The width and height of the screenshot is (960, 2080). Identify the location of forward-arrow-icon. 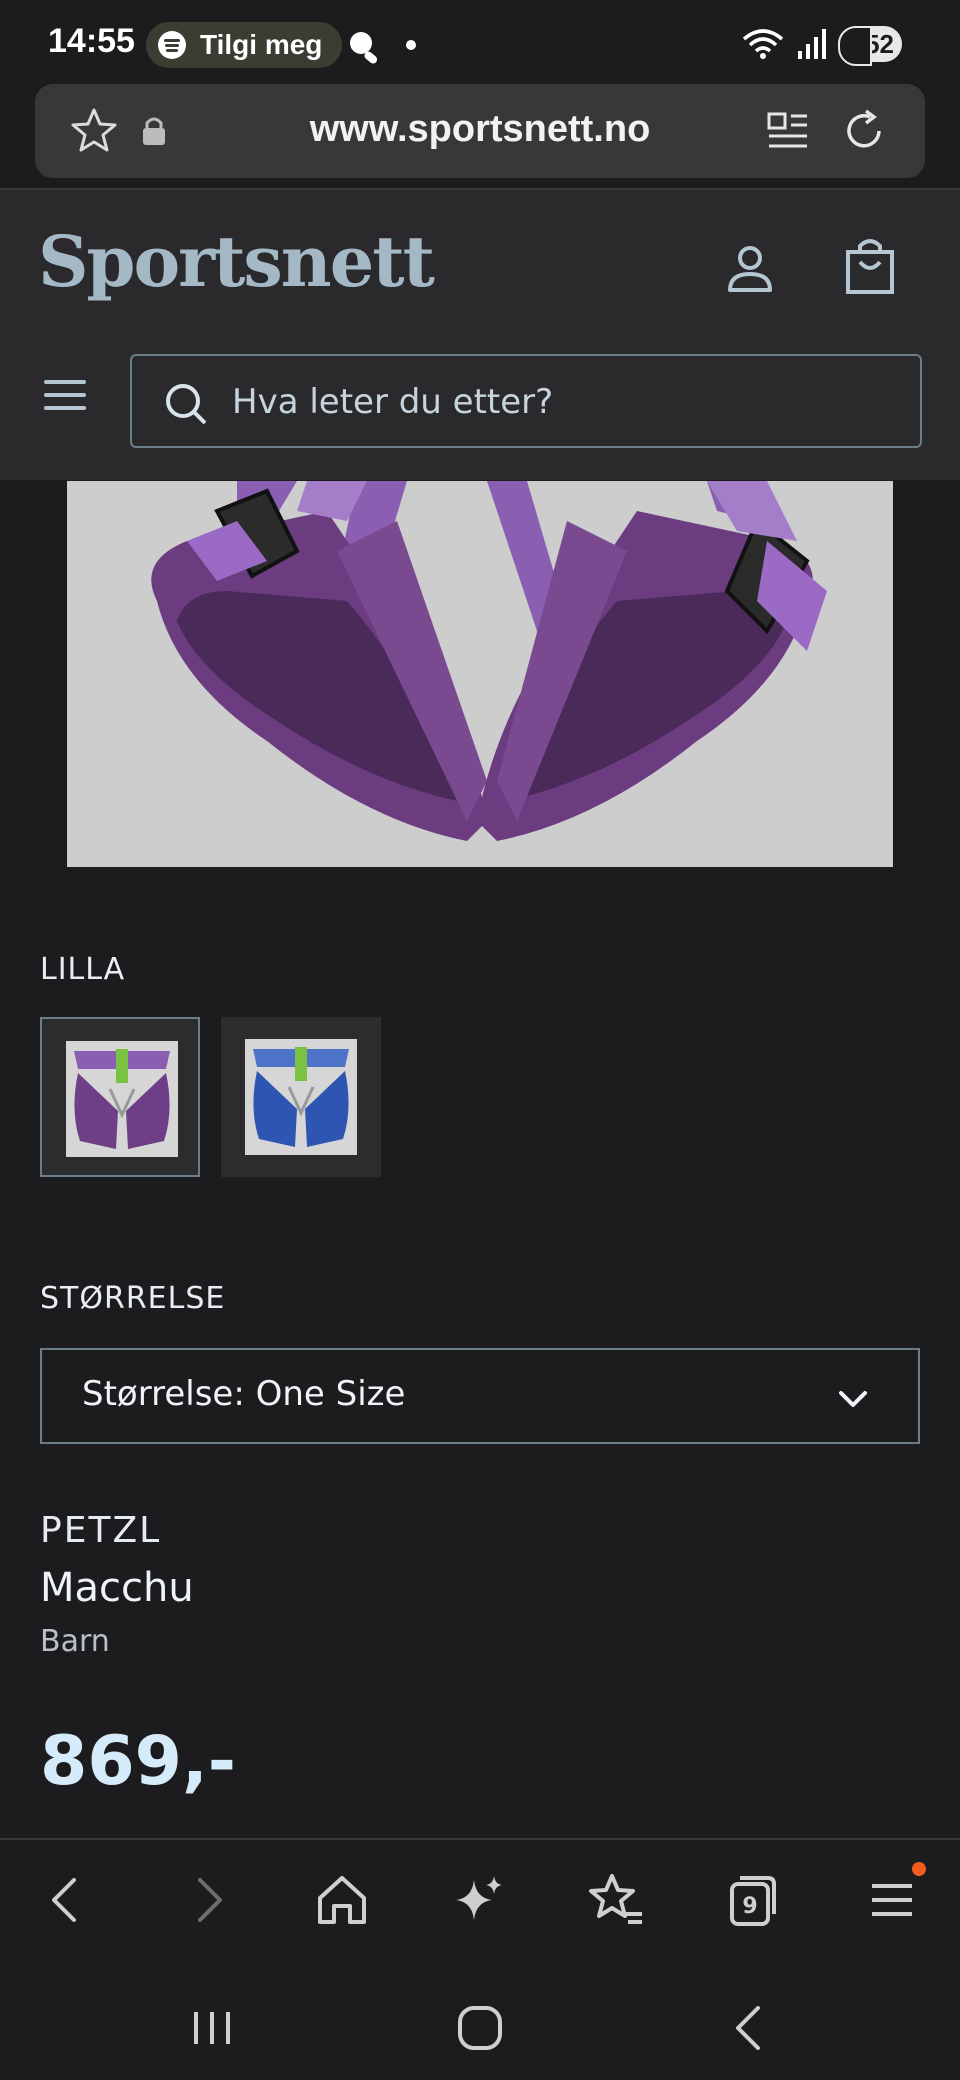
(208, 1900).